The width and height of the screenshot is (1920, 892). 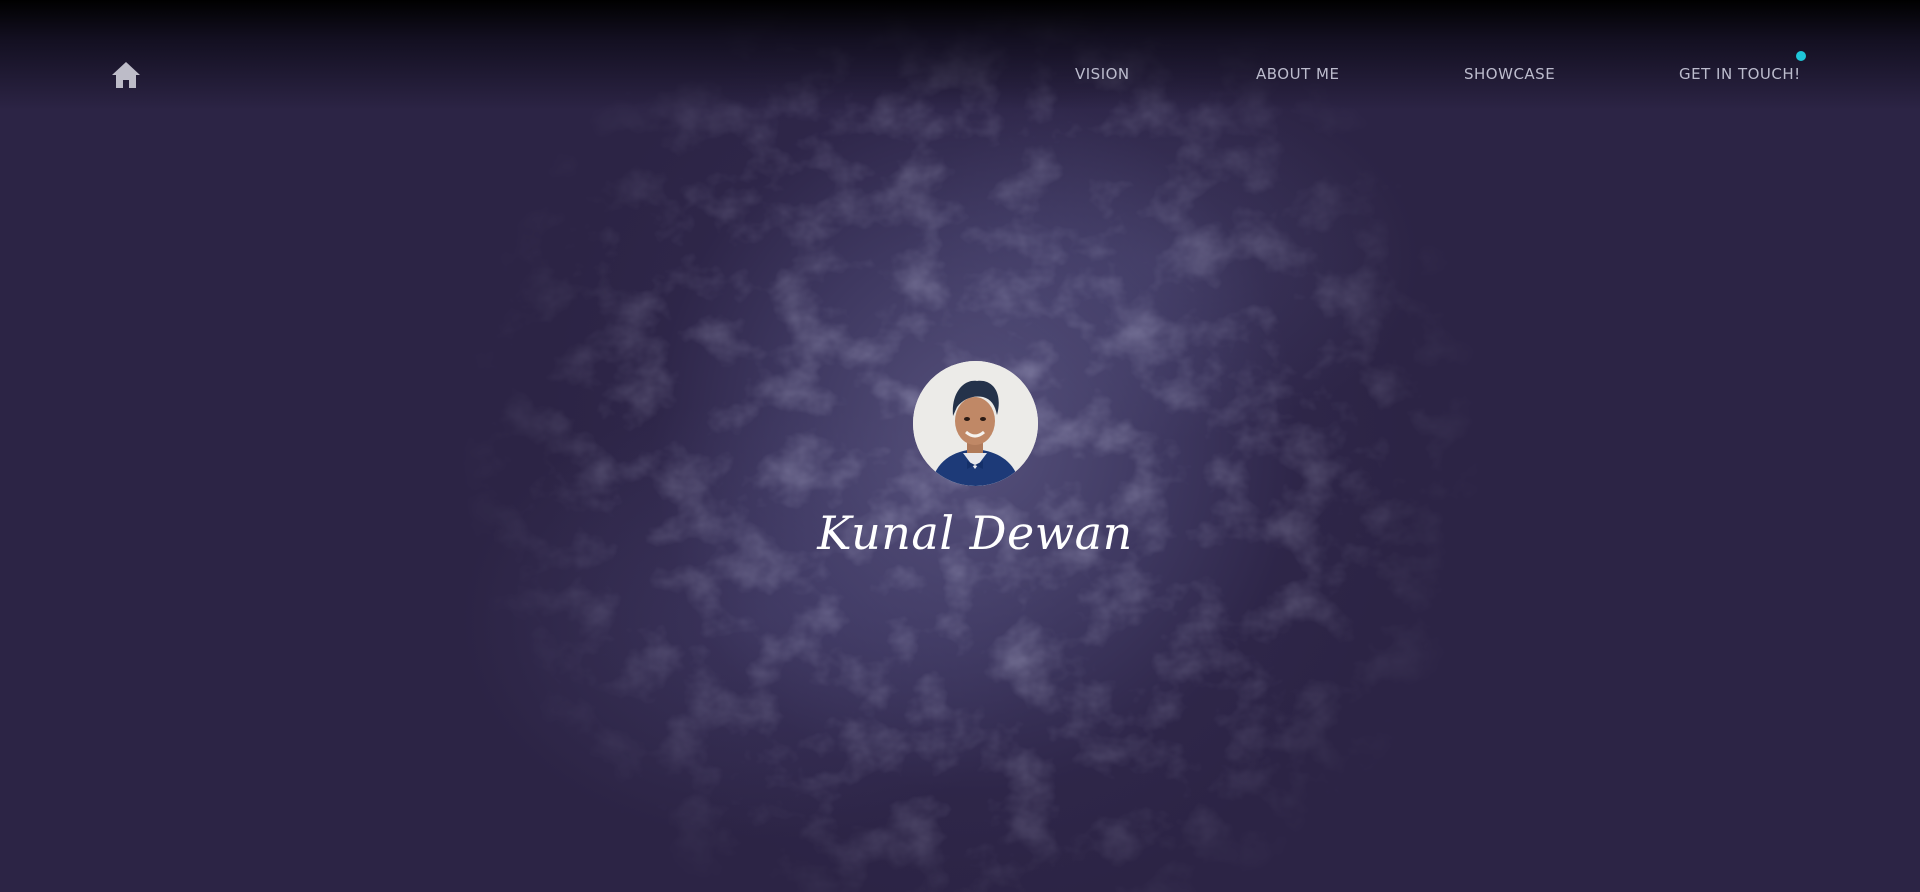 I want to click on profile-photo, so click(x=975, y=423).